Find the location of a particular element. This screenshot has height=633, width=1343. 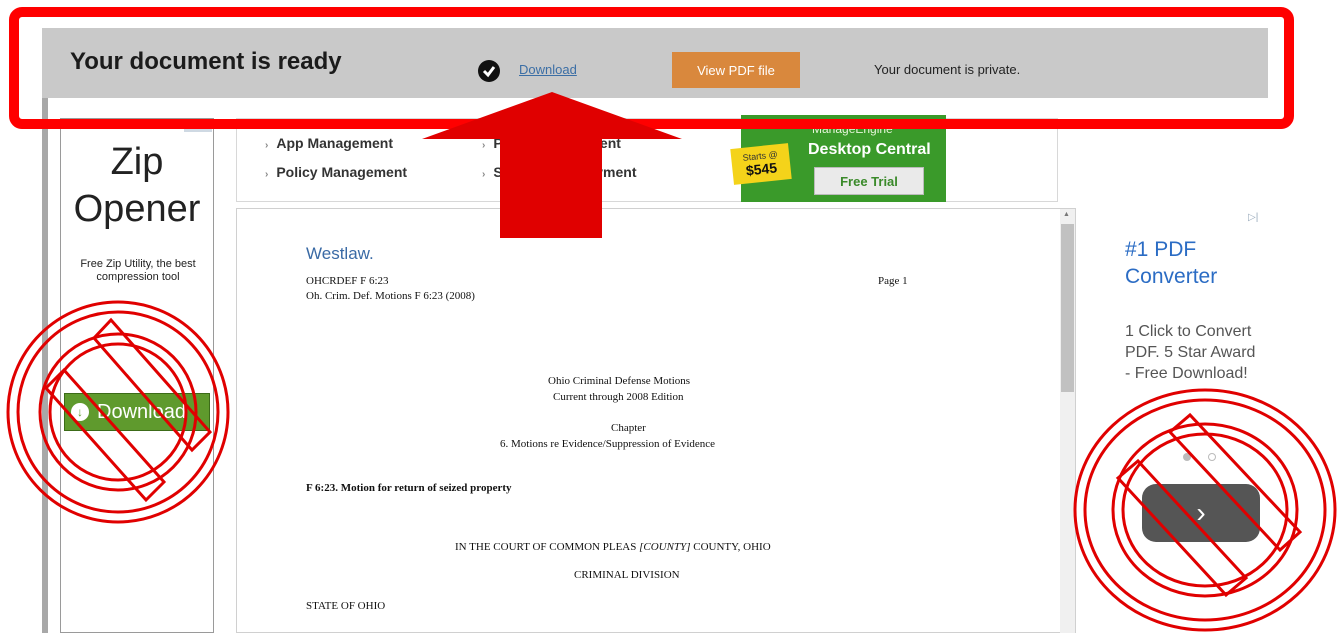

link-app-management: › App Management is located at coordinates (329, 143).